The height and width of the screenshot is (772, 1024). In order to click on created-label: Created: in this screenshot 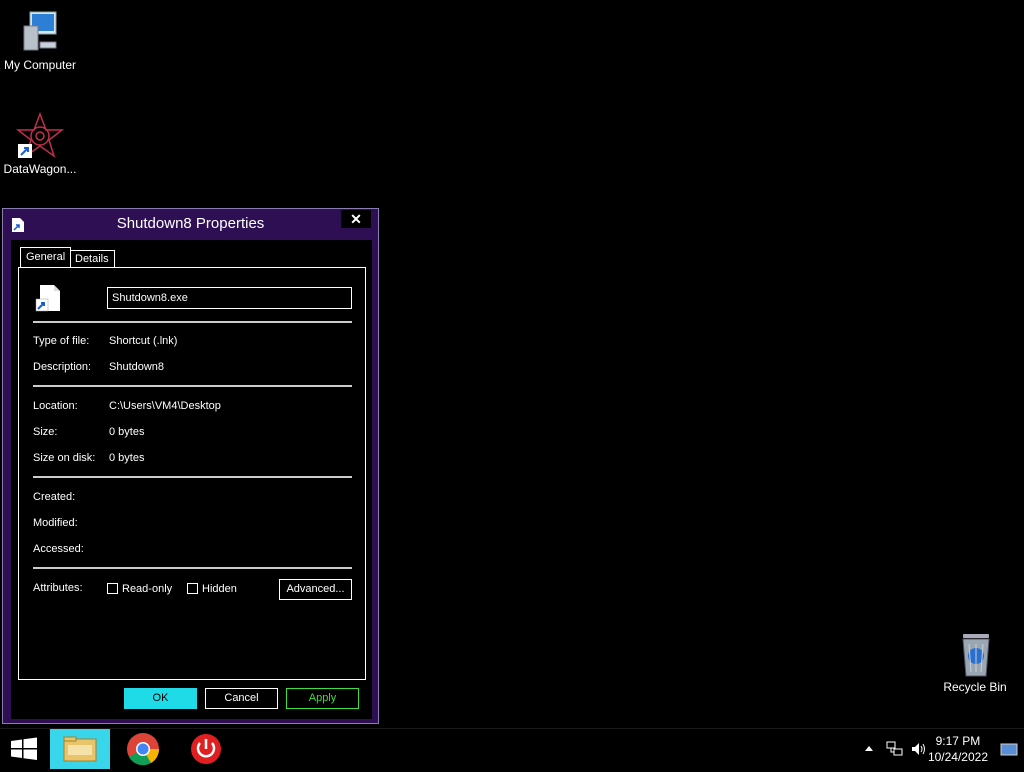, I will do `click(54, 497)`.